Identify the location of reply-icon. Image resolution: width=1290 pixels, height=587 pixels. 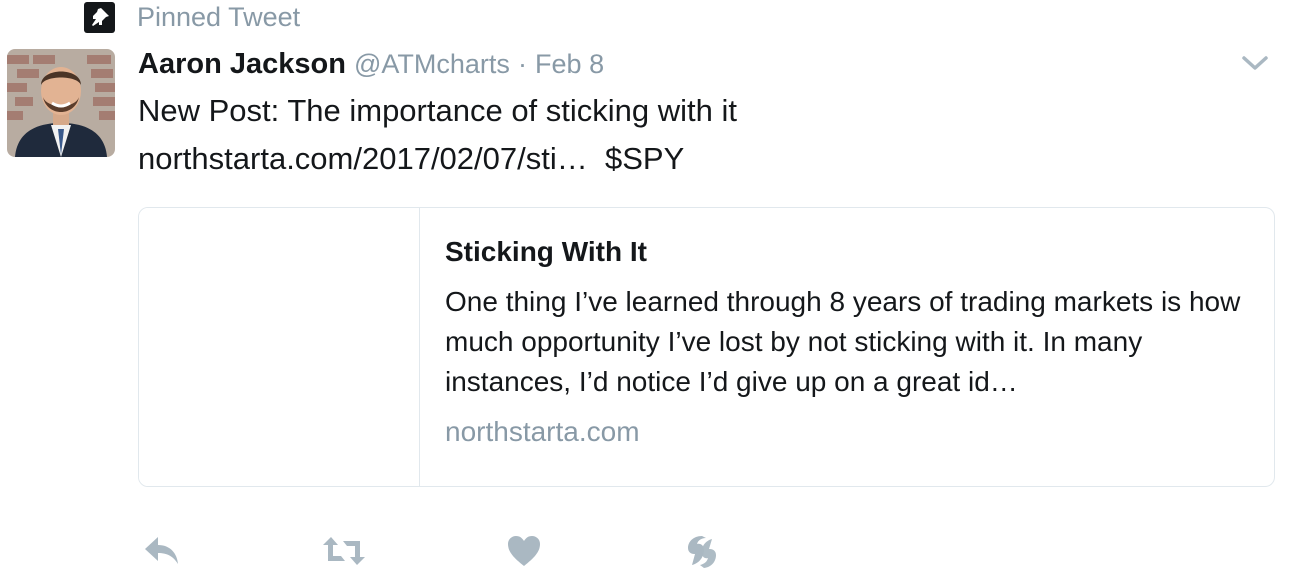
(162, 551).